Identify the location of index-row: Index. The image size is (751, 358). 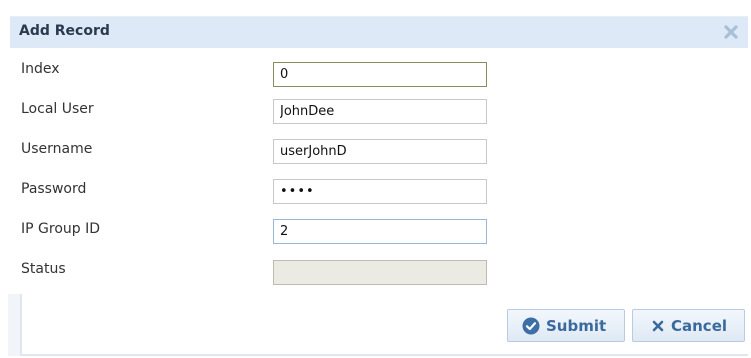
(378, 73).